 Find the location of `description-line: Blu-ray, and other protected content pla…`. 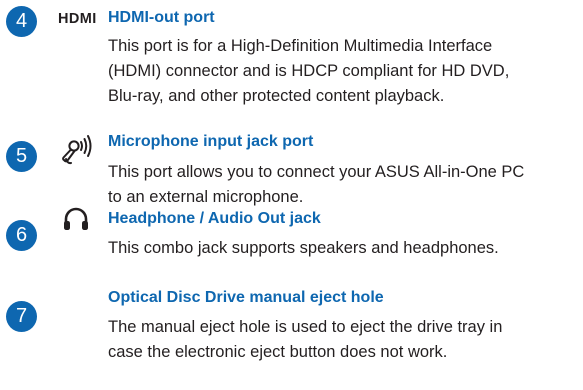

description-line: Blu-ray, and other protected content pla… is located at coordinates (276, 96).